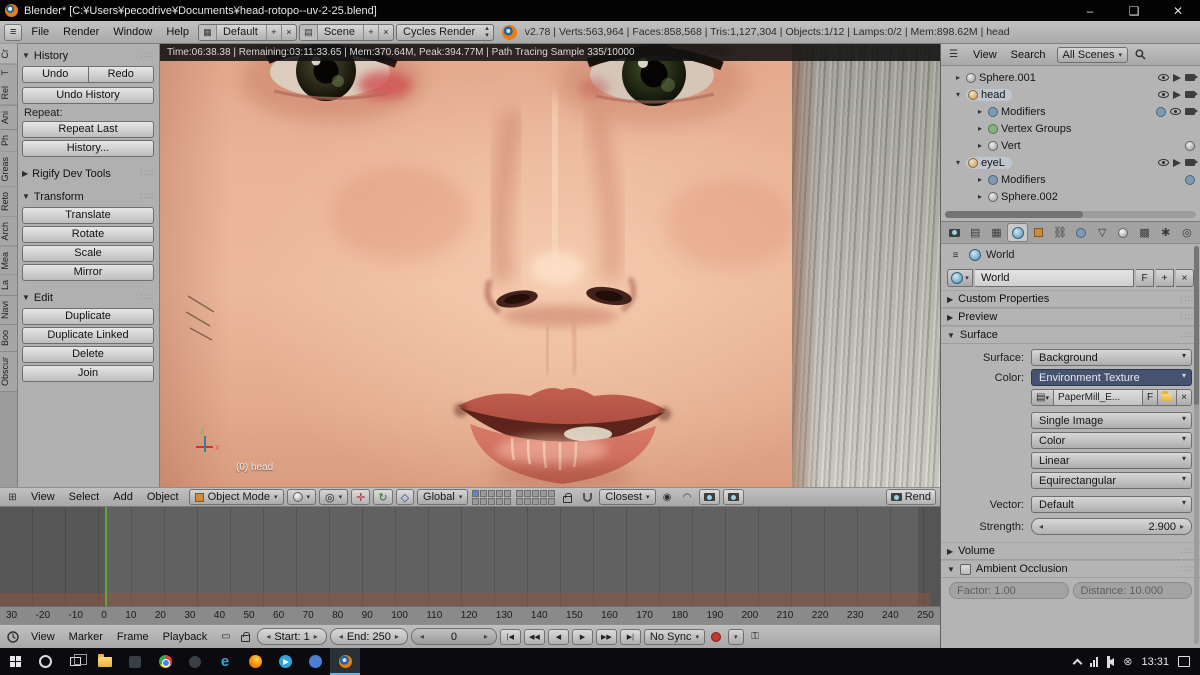 This screenshot has height=675, width=1200. What do you see at coordinates (15, 661) in the screenshot?
I see `start-button` at bounding box center [15, 661].